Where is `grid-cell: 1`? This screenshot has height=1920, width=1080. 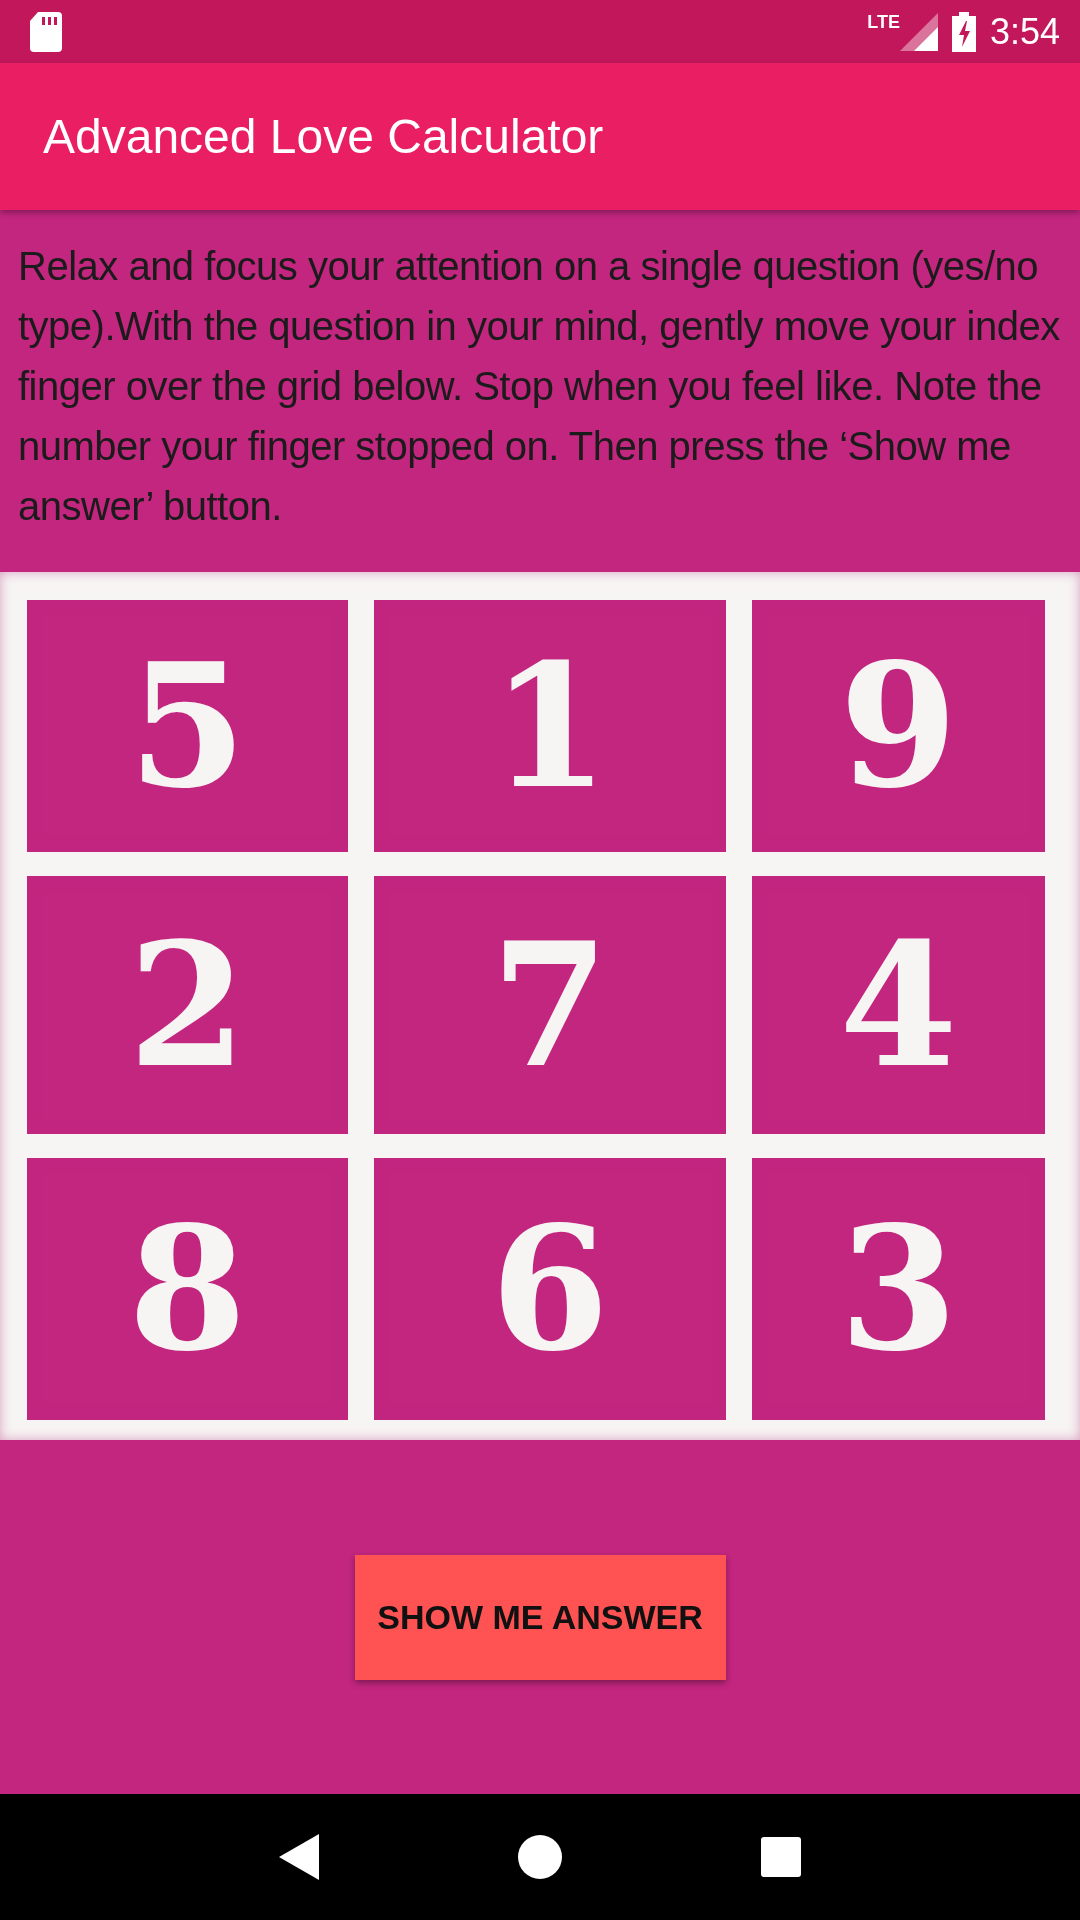
grid-cell: 1 is located at coordinates (550, 726).